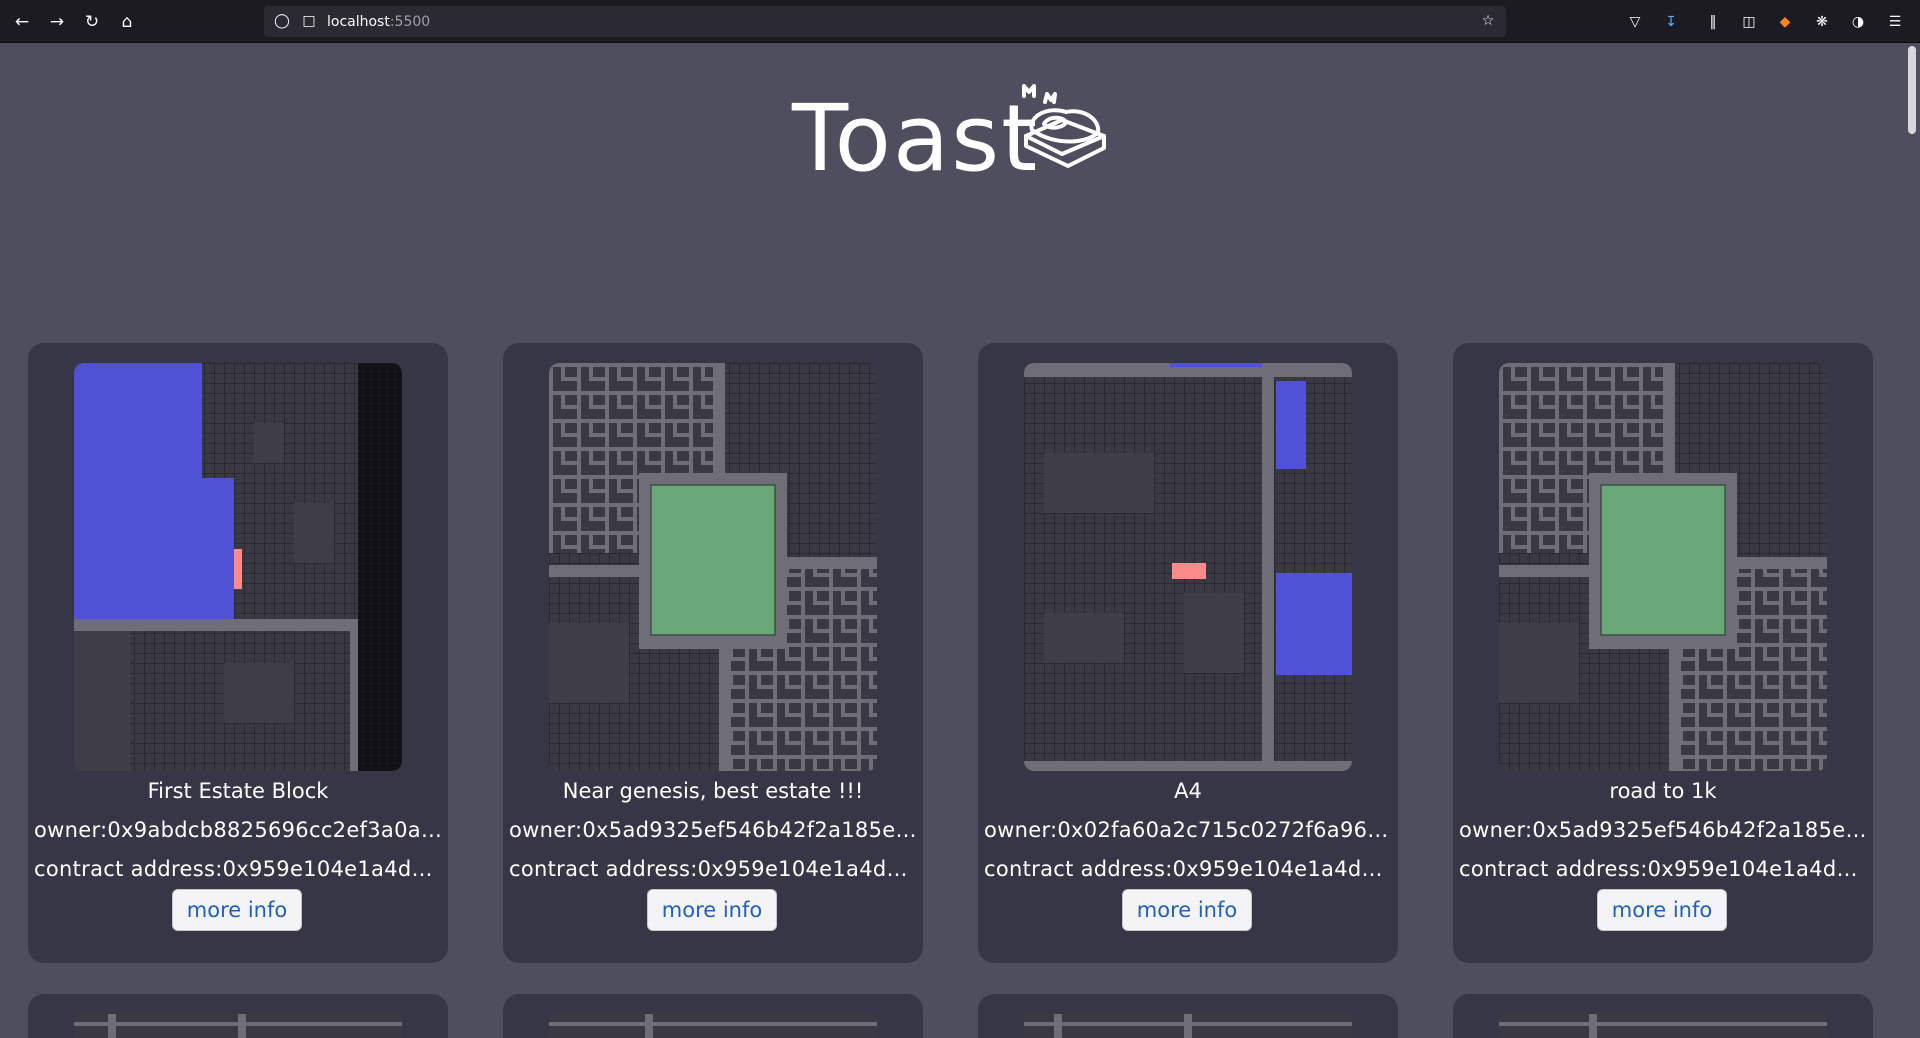 The image size is (1920, 1038). Describe the element at coordinates (127, 22) in the screenshot. I see `home-icon: ⌂` at that location.